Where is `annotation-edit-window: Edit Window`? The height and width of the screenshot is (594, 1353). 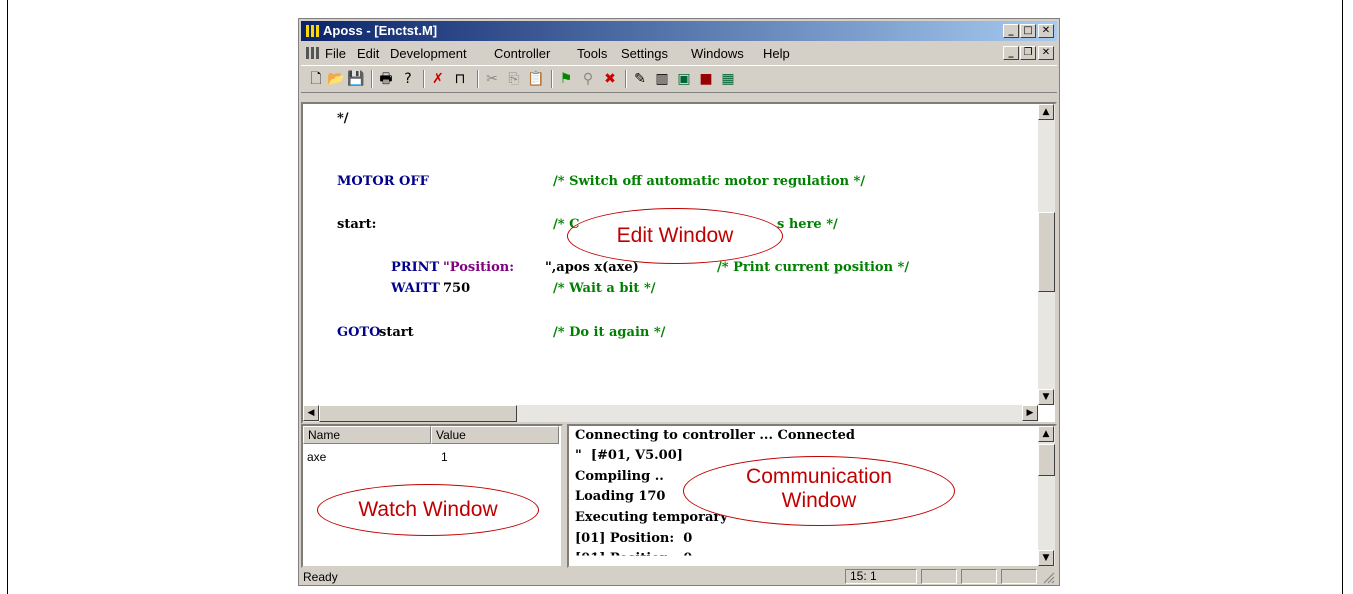 annotation-edit-window: Edit Window is located at coordinates (675, 236).